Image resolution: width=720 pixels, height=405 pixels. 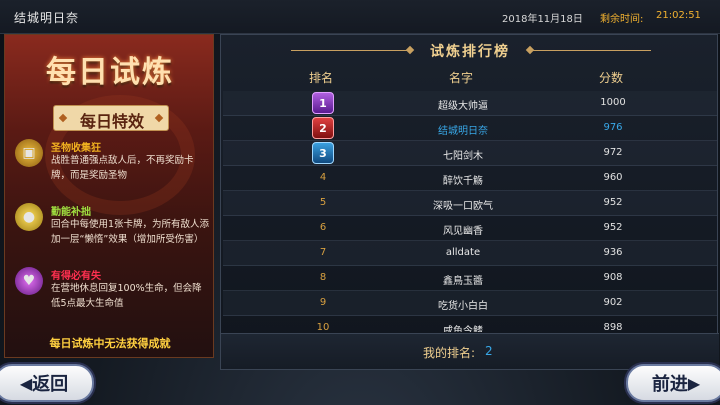 What do you see at coordinates (76, 276) in the screenshot?
I see `effect-name: 有得必有失` at bounding box center [76, 276].